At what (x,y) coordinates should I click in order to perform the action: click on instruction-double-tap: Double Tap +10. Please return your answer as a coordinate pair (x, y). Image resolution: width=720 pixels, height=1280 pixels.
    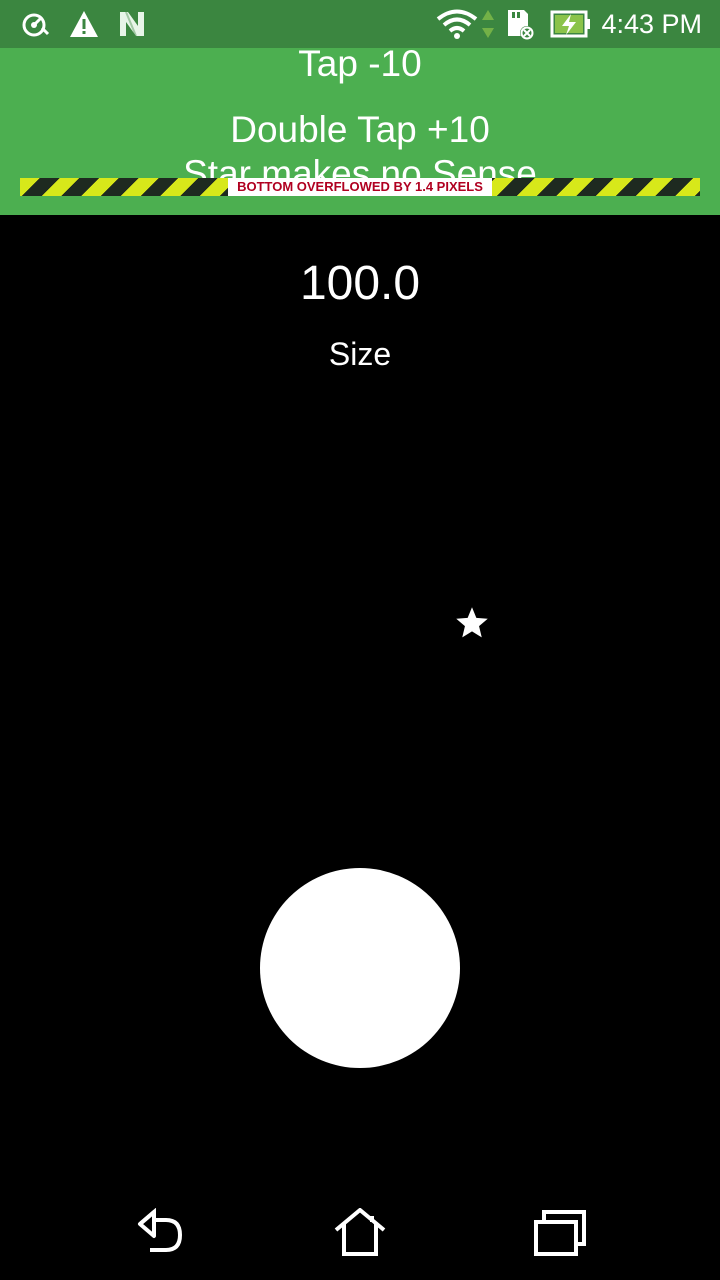
    Looking at the image, I should click on (360, 129).